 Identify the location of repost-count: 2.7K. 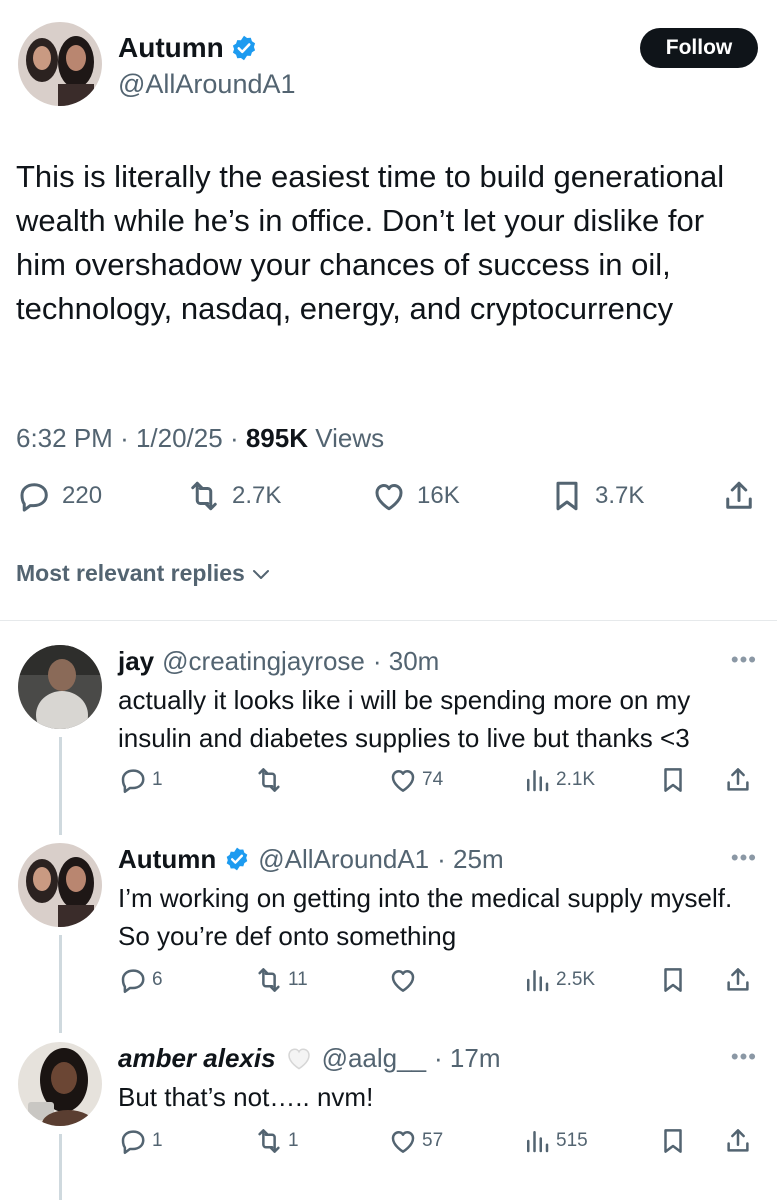
(257, 495).